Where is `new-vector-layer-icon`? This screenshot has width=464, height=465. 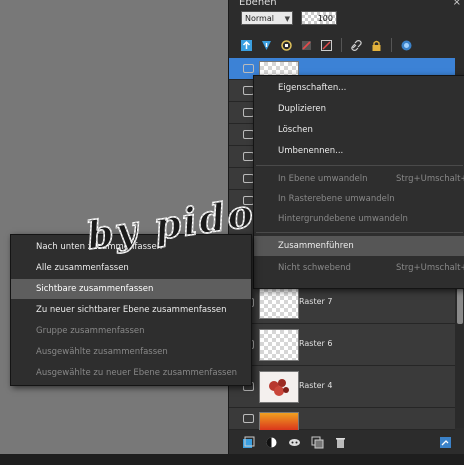 new-vector-layer-icon is located at coordinates (266, 45).